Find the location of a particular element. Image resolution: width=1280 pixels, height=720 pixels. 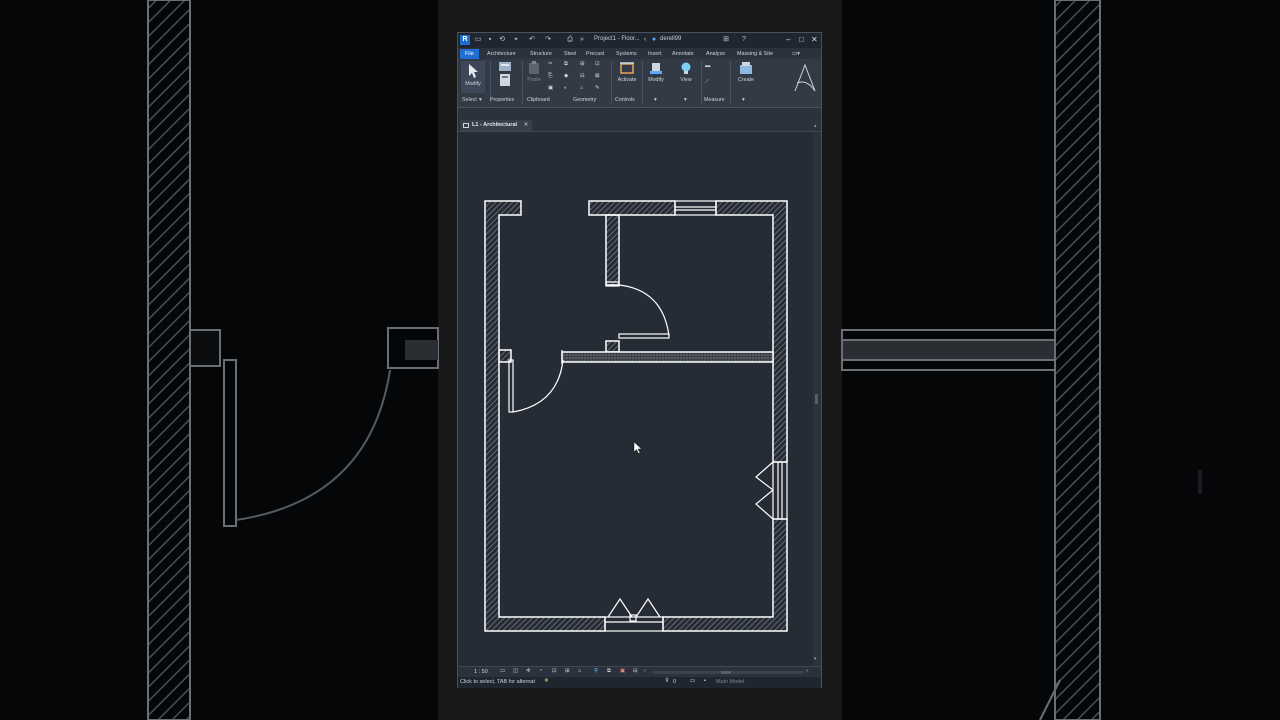

paste-button: Paste is located at coordinates (534, 77).